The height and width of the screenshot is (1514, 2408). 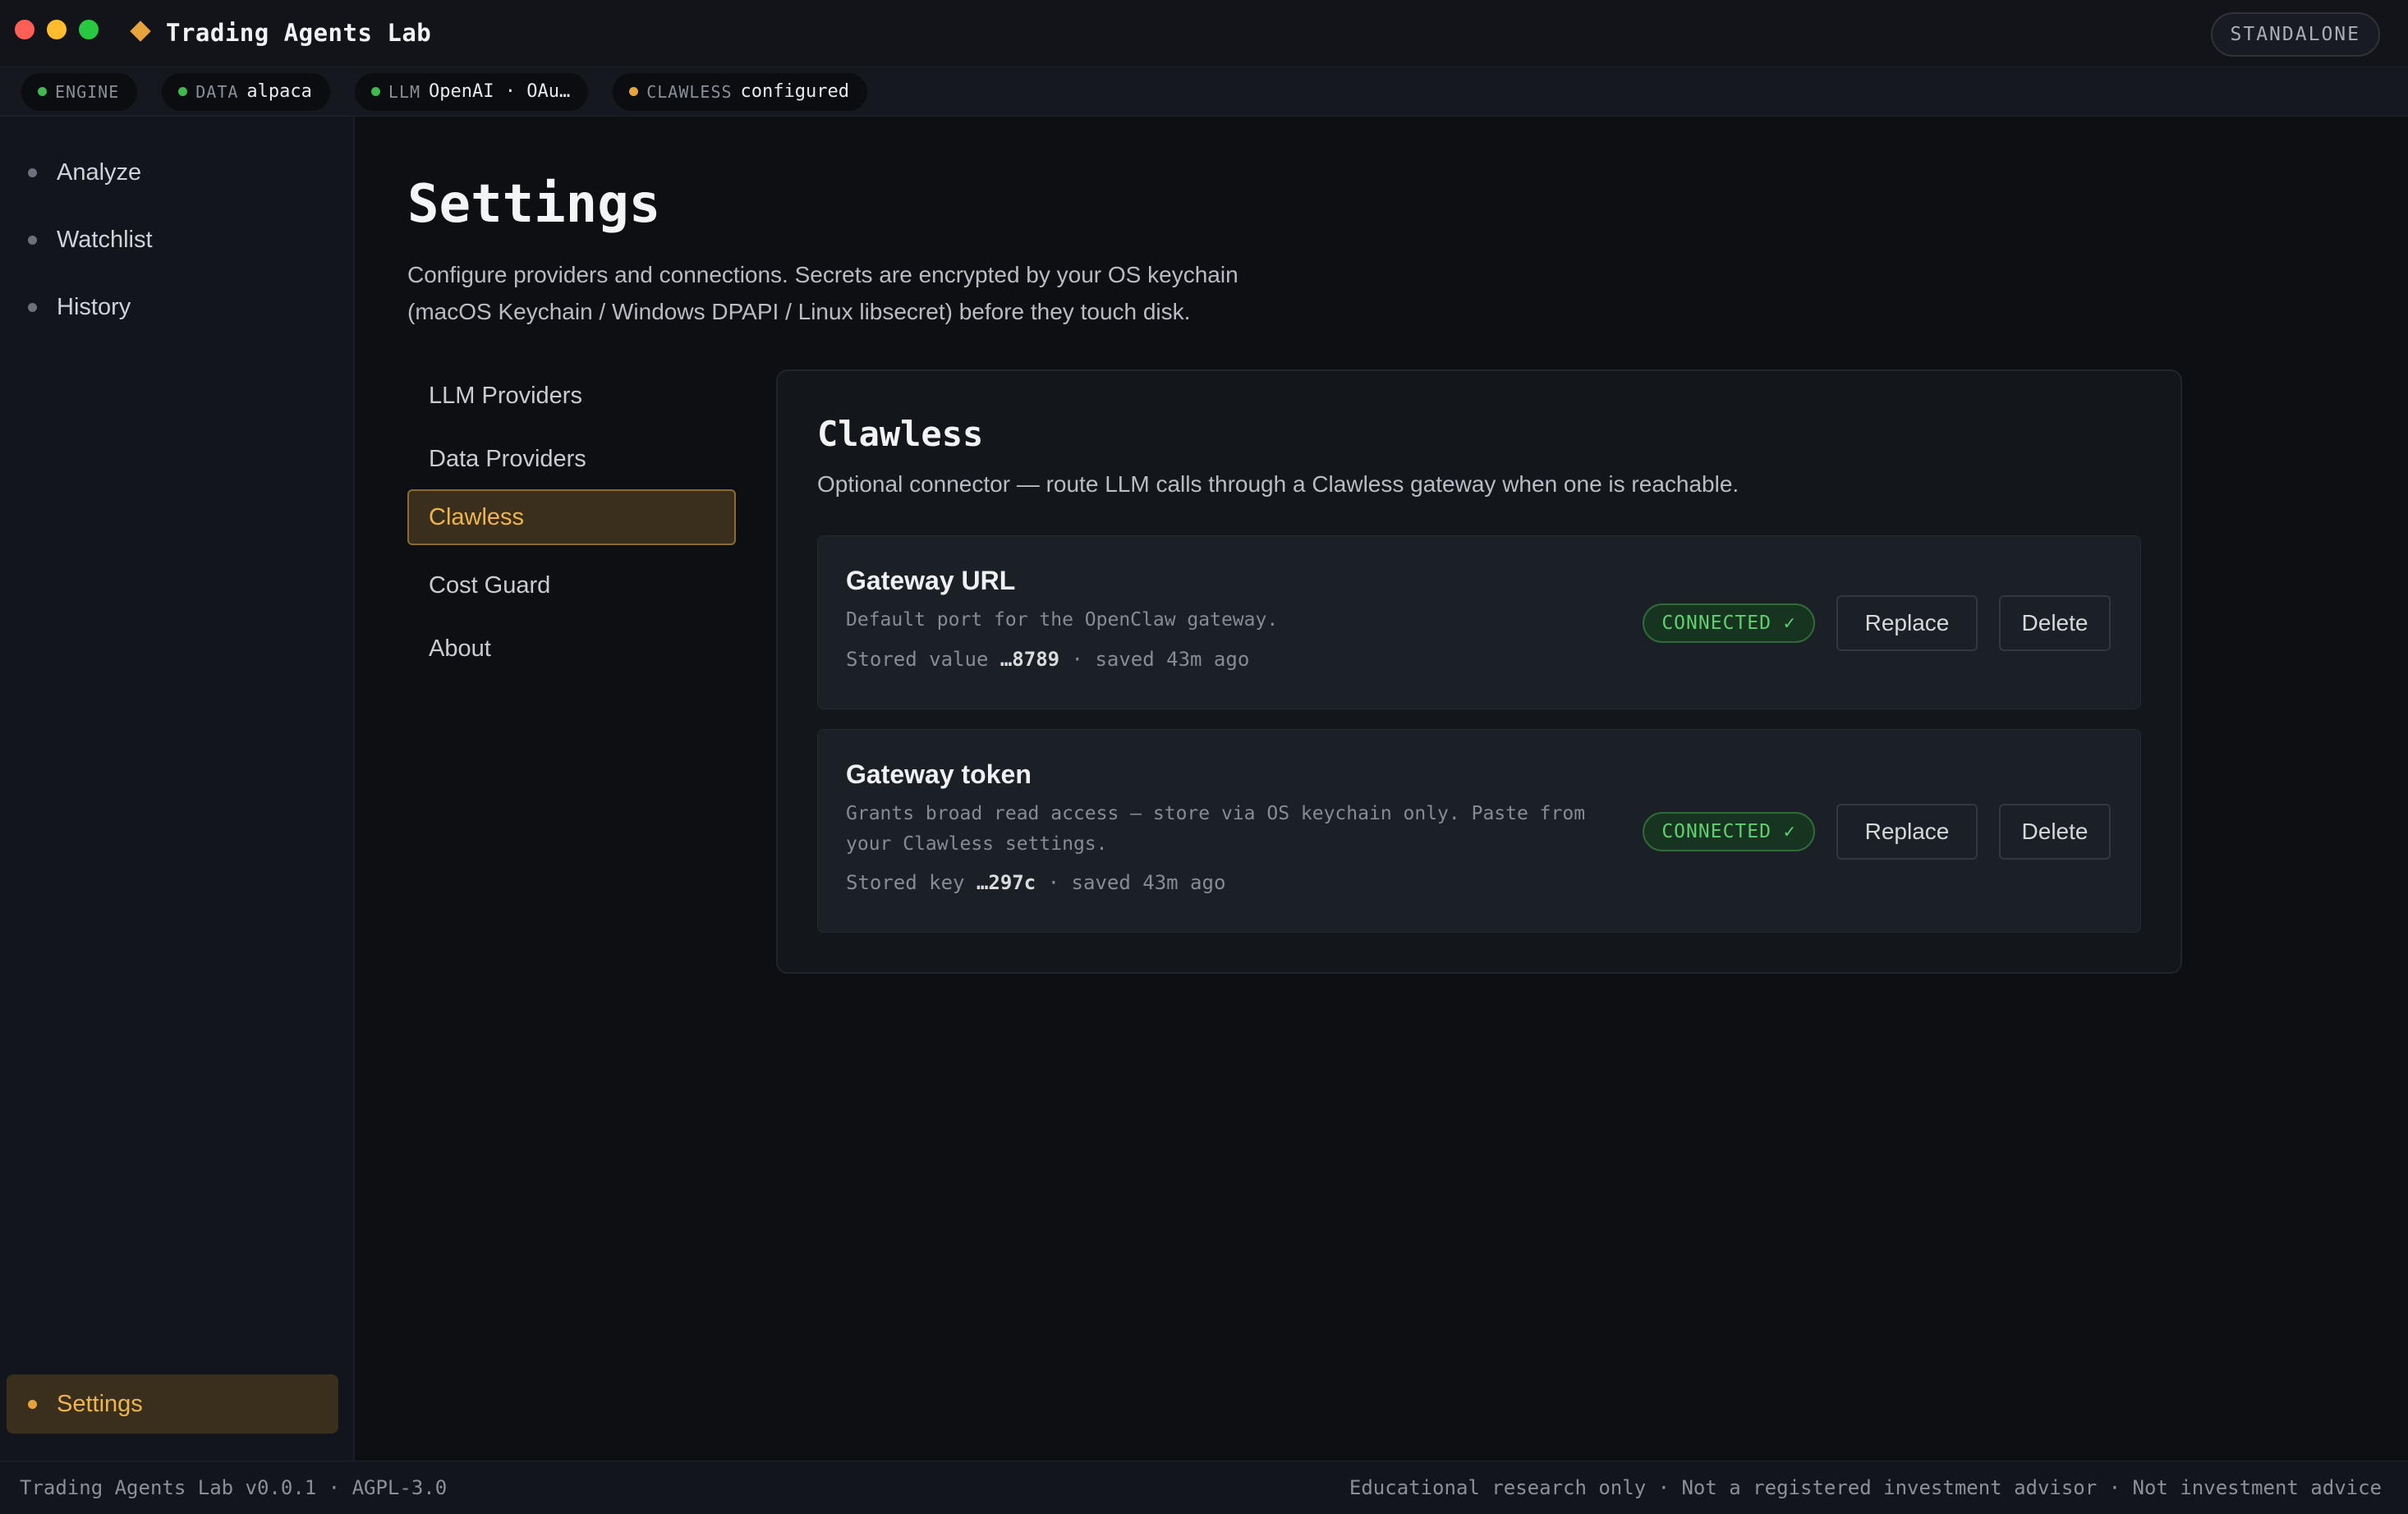 I want to click on footer-version: Trading Agents Lab v0.0.1 · AGPL-3.0, so click(x=234, y=1487).